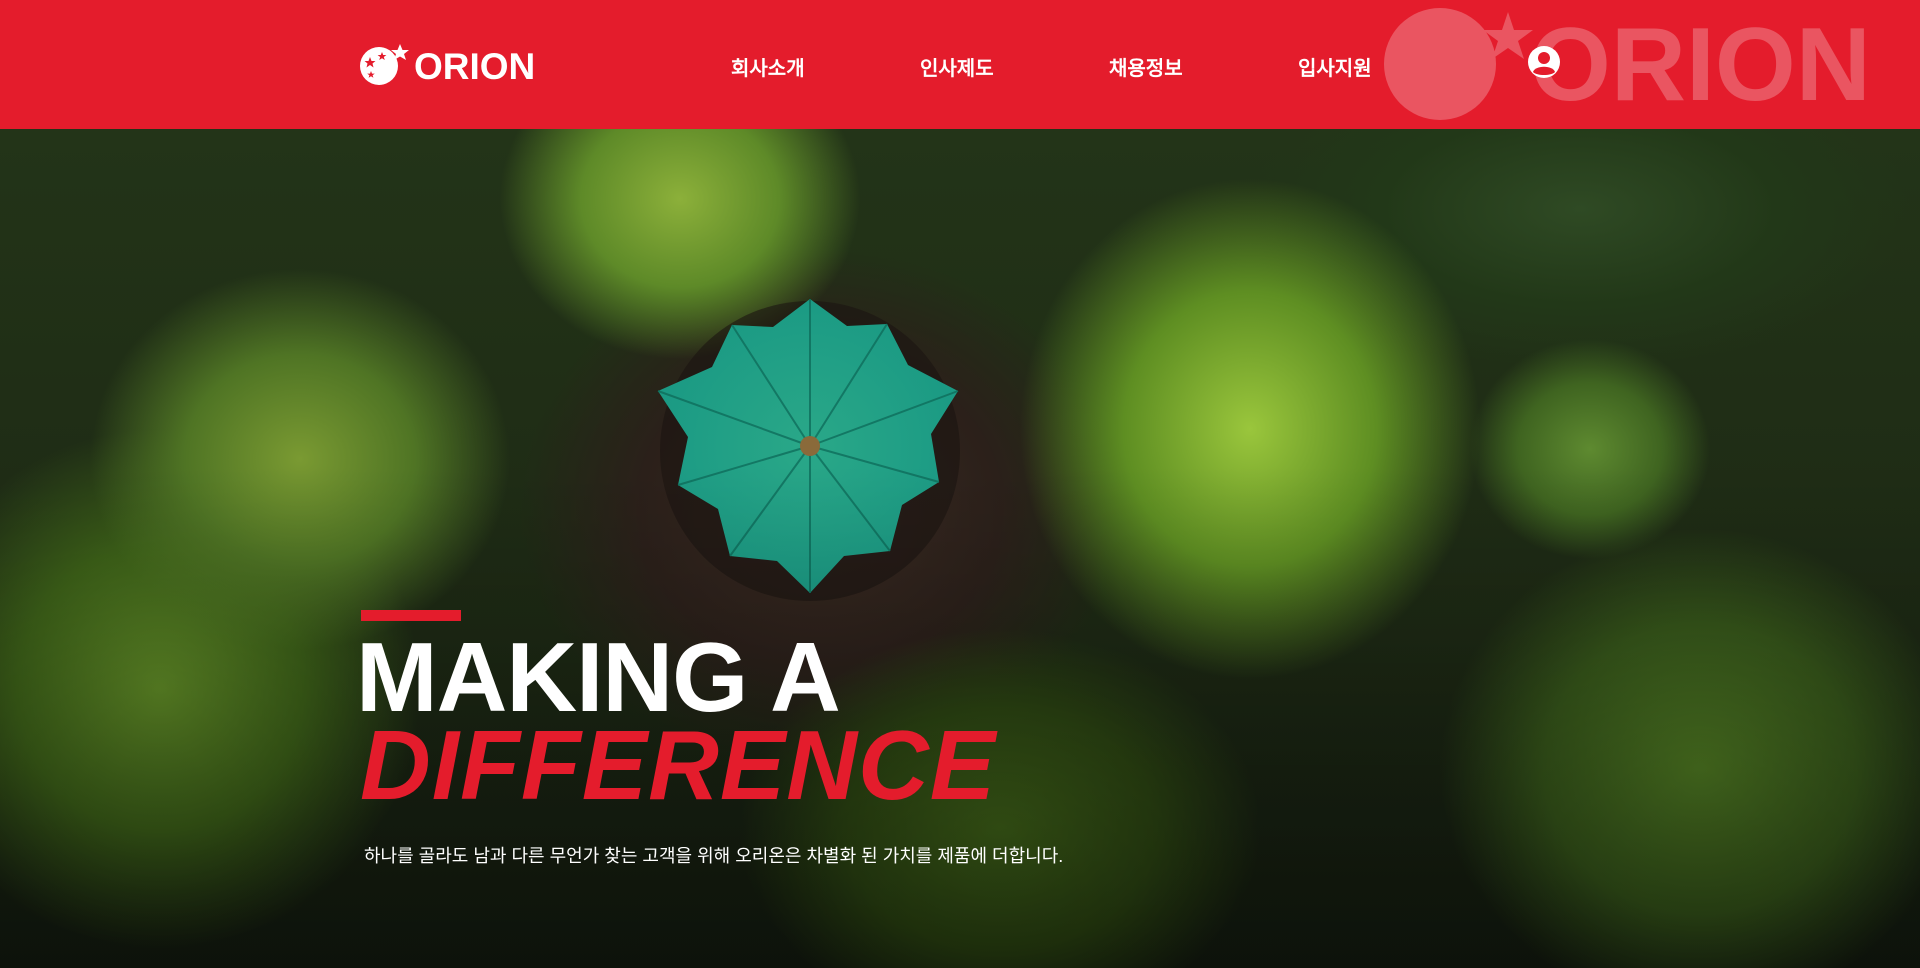 This screenshot has width=1920, height=968. I want to click on user-circle-icon, so click(1544, 64).